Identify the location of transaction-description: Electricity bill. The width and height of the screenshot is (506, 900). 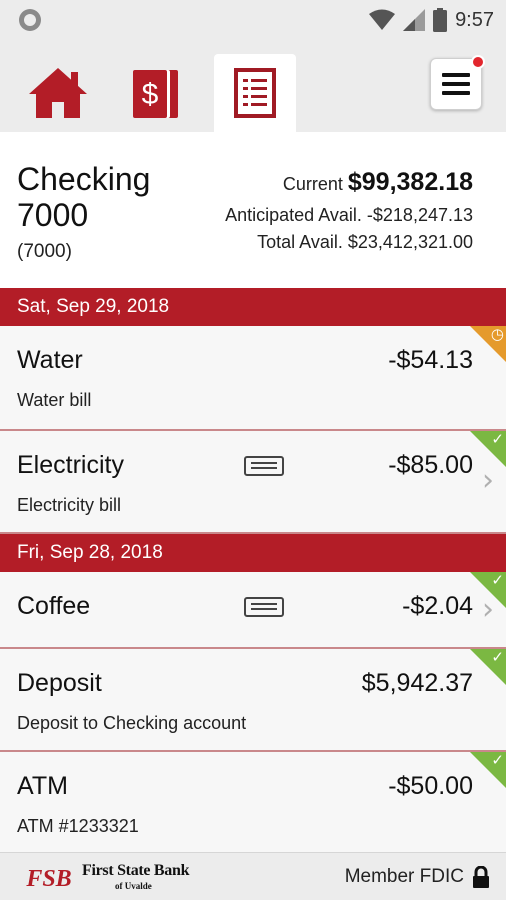
(69, 505).